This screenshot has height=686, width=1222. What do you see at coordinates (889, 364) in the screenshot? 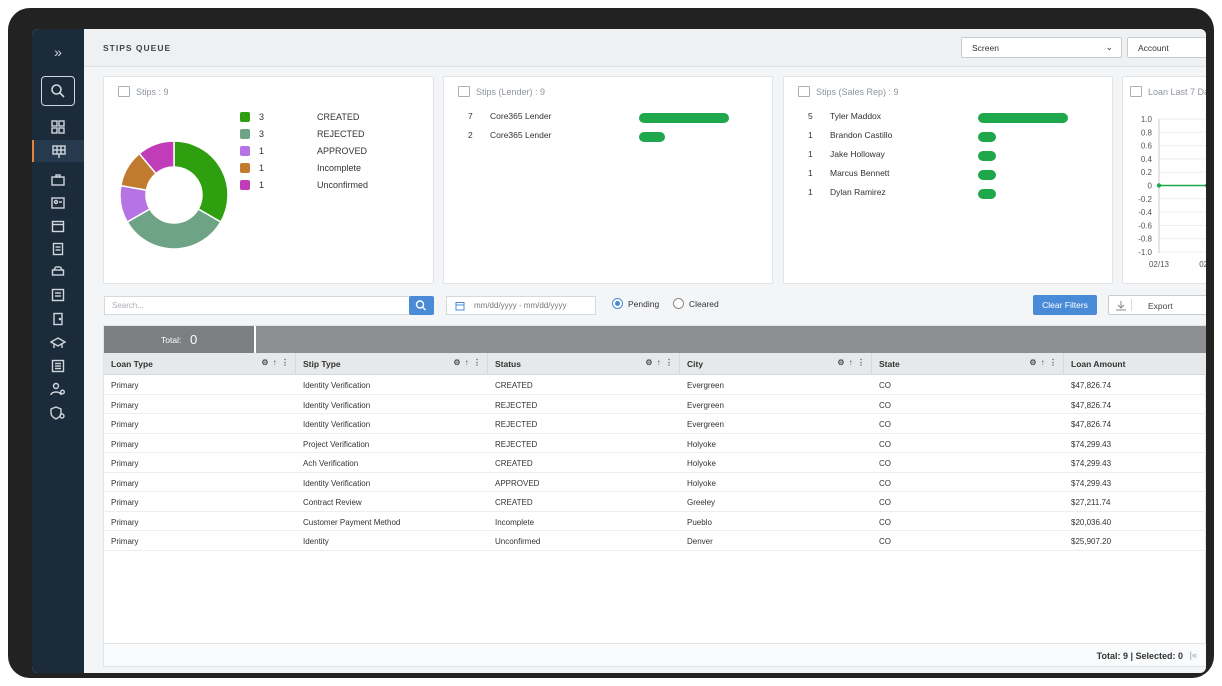
I see `column-header-label: State` at bounding box center [889, 364].